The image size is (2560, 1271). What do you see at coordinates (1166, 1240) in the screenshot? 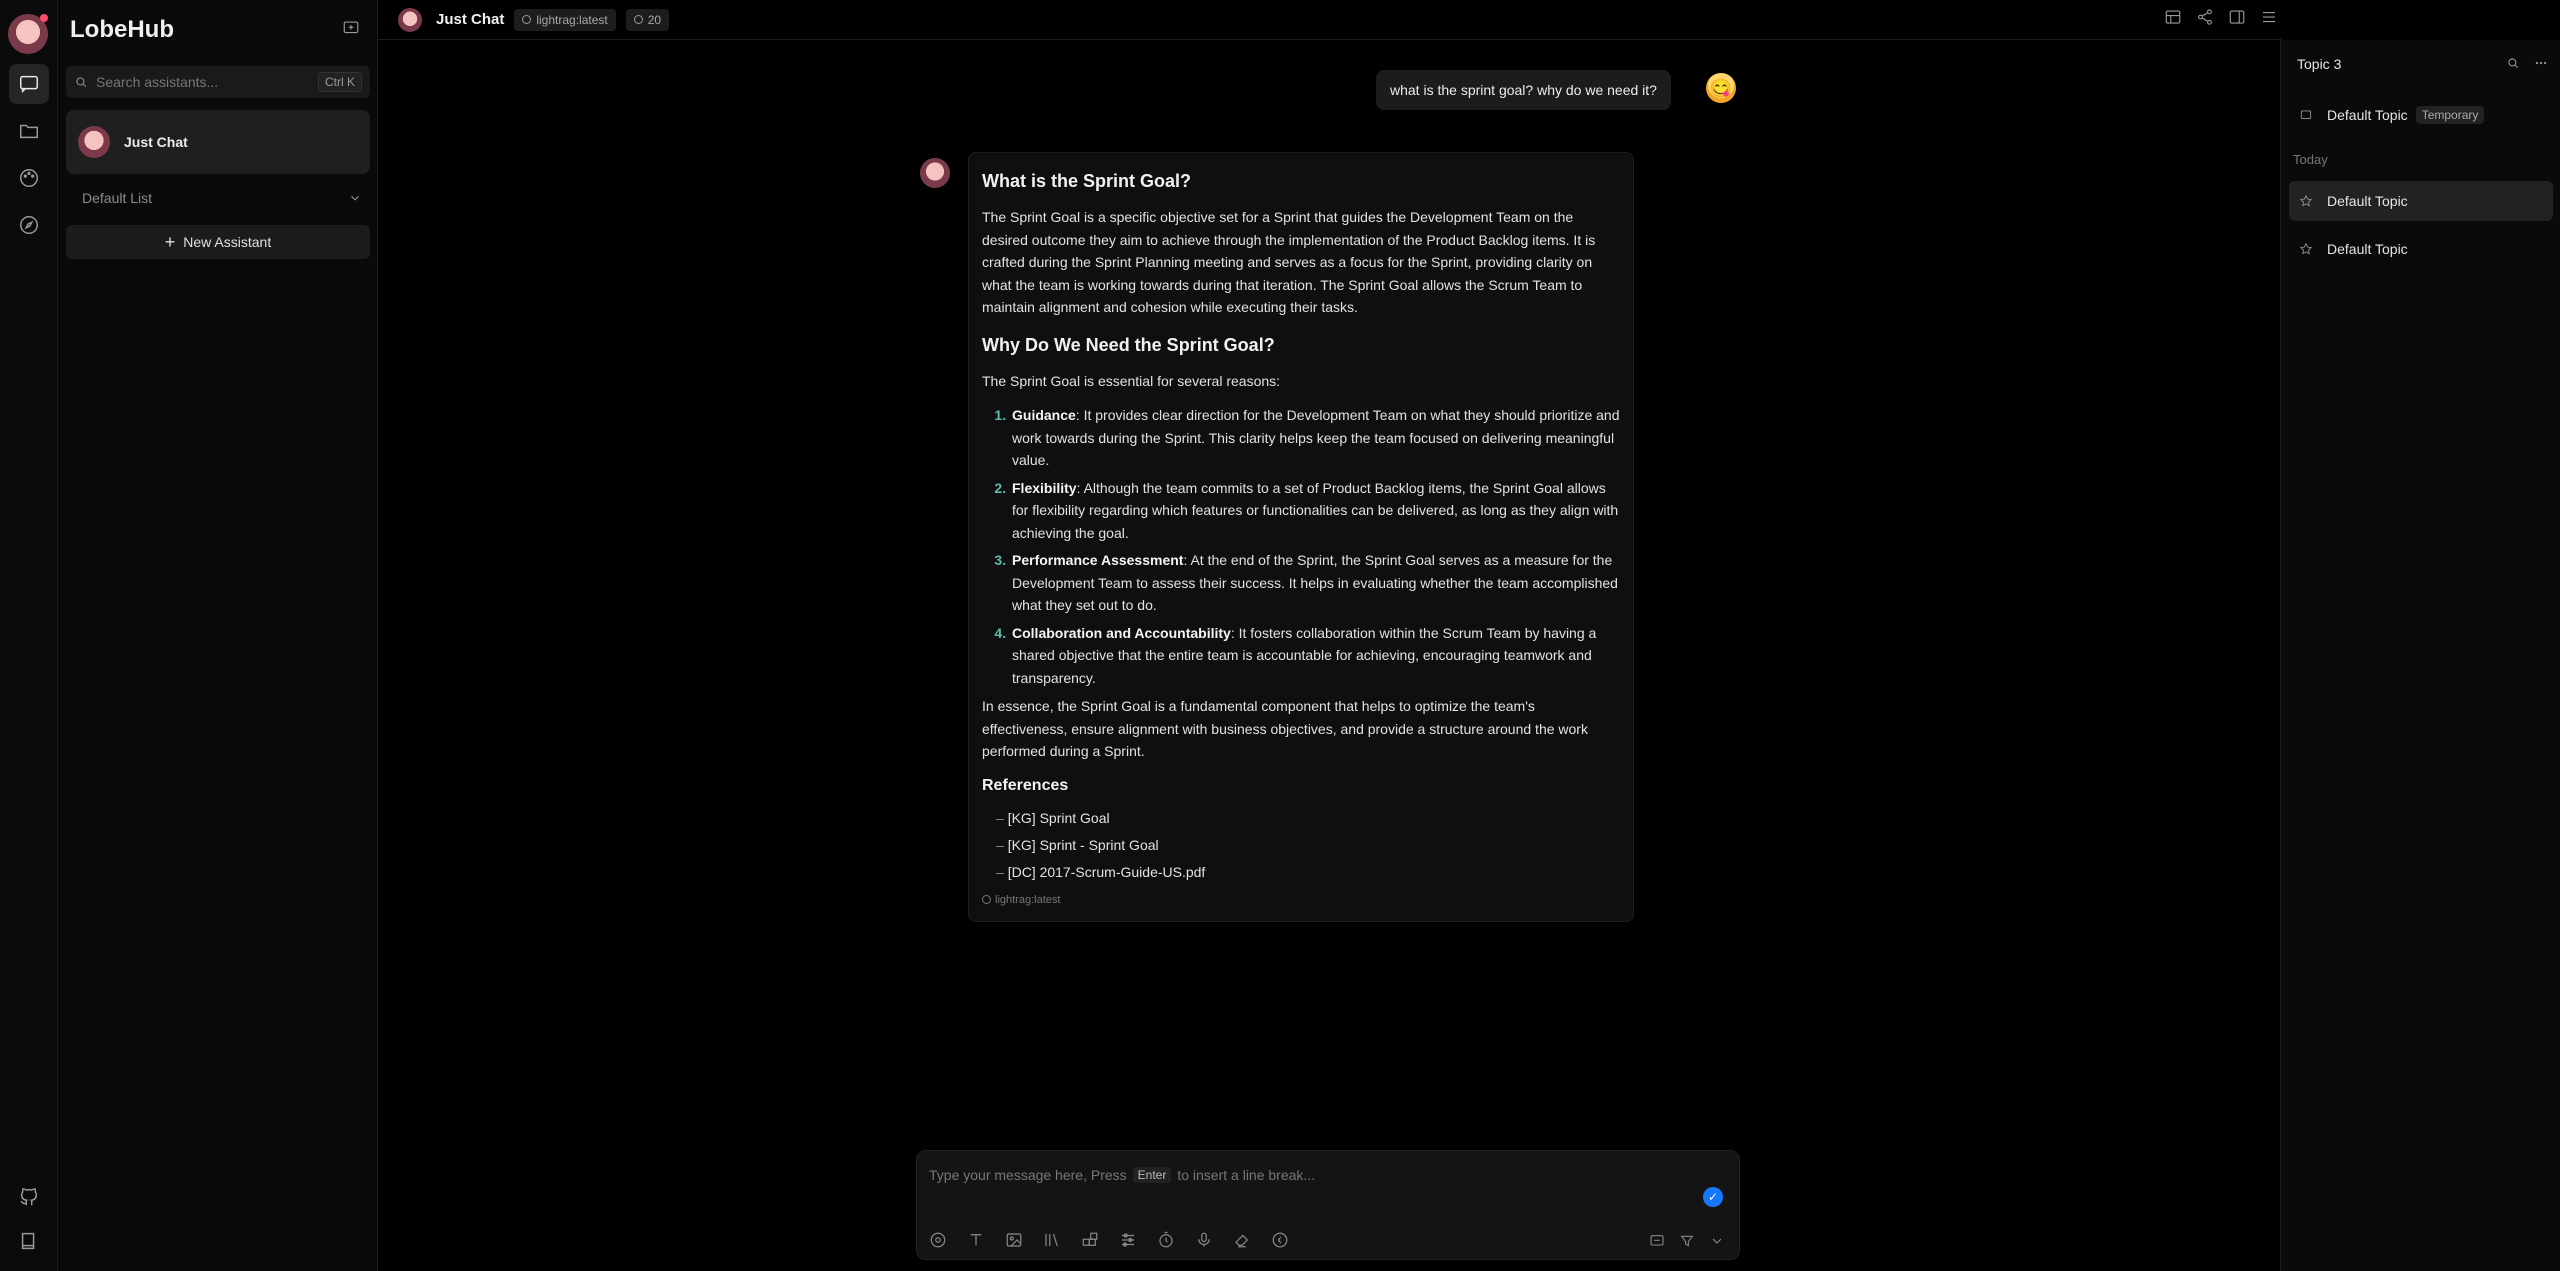
I see `history-limit-button` at bounding box center [1166, 1240].